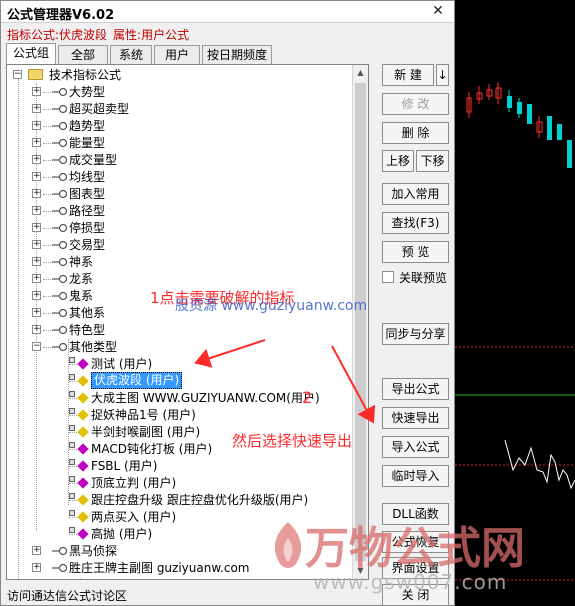 The height and width of the screenshot is (606, 575). I want to click on temp-import-button: 临时导入, so click(415, 476).